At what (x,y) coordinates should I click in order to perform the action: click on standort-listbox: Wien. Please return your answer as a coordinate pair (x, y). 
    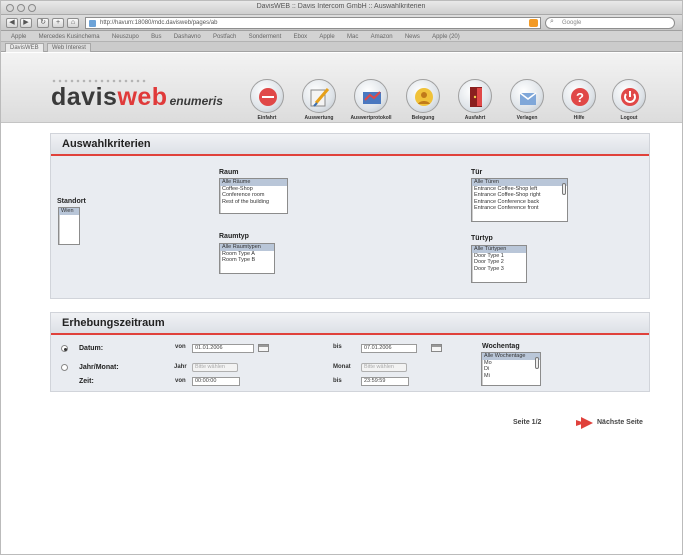
    Looking at the image, I should click on (69, 226).